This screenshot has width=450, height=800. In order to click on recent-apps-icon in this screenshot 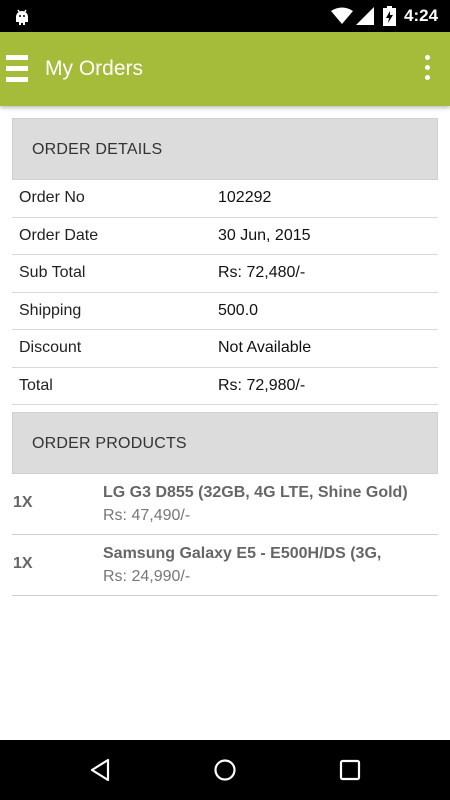, I will do `click(350, 772)`.